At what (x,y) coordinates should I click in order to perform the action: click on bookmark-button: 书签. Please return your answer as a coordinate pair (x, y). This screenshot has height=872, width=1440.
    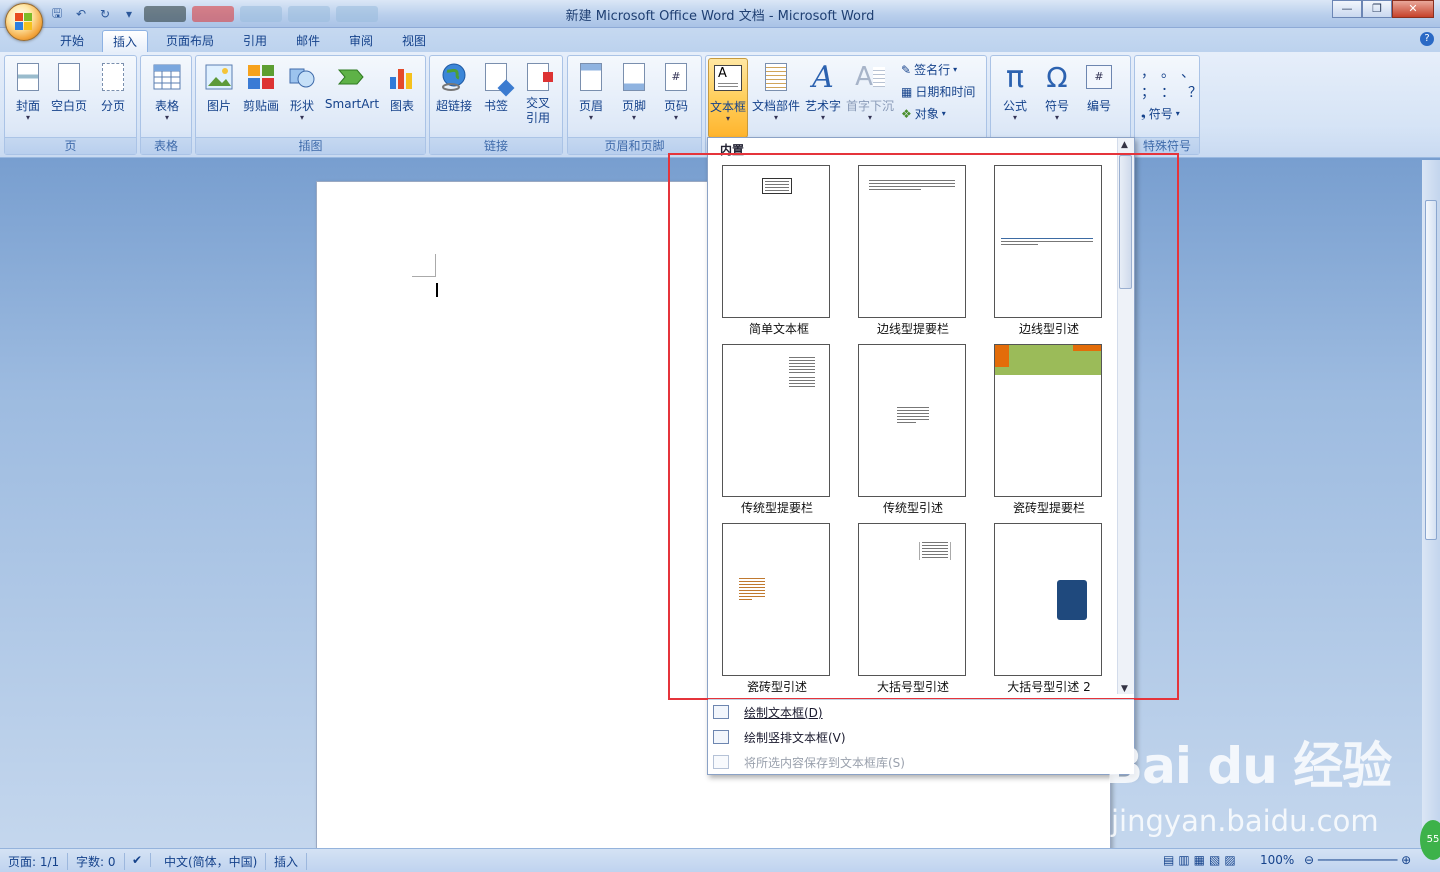
    Looking at the image, I should click on (496, 86).